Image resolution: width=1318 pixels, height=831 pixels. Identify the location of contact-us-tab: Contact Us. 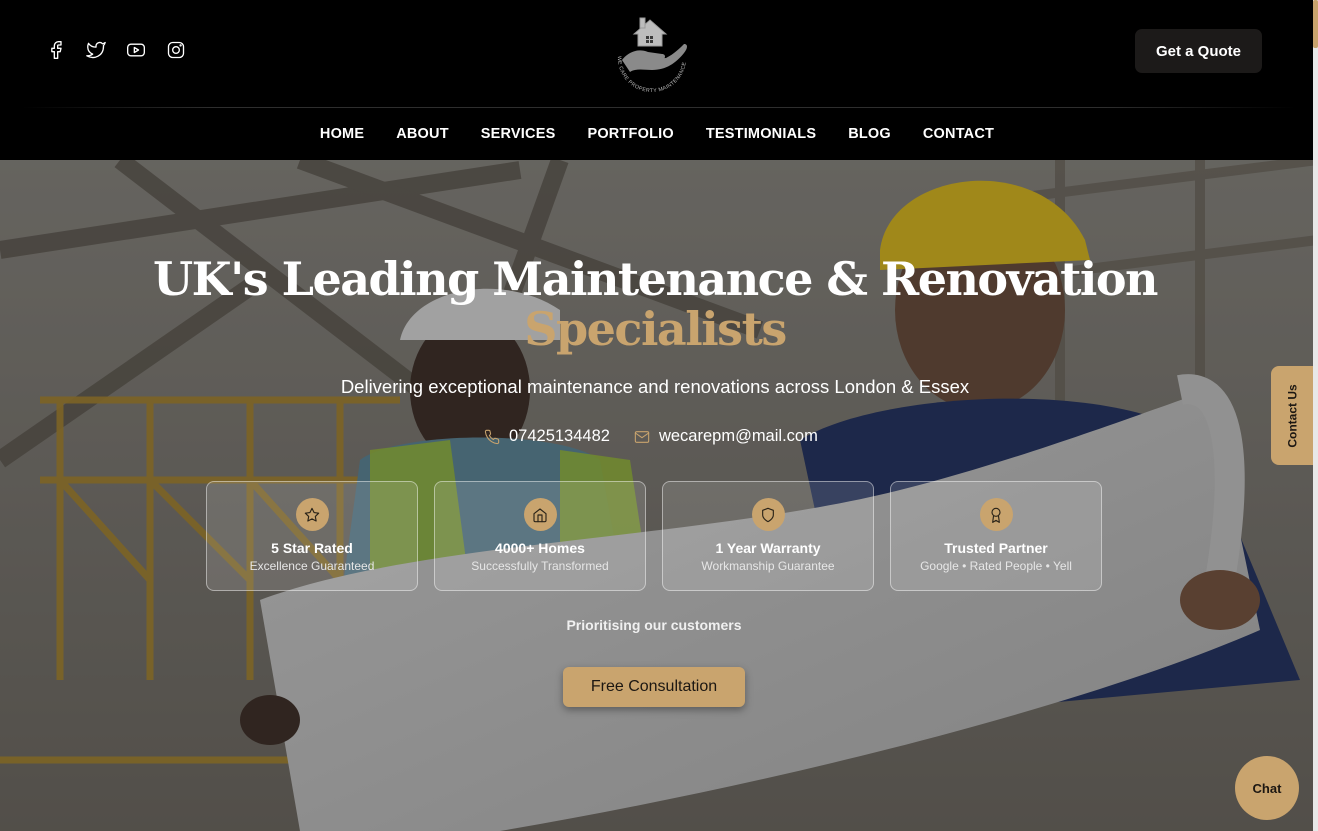
(1293, 415).